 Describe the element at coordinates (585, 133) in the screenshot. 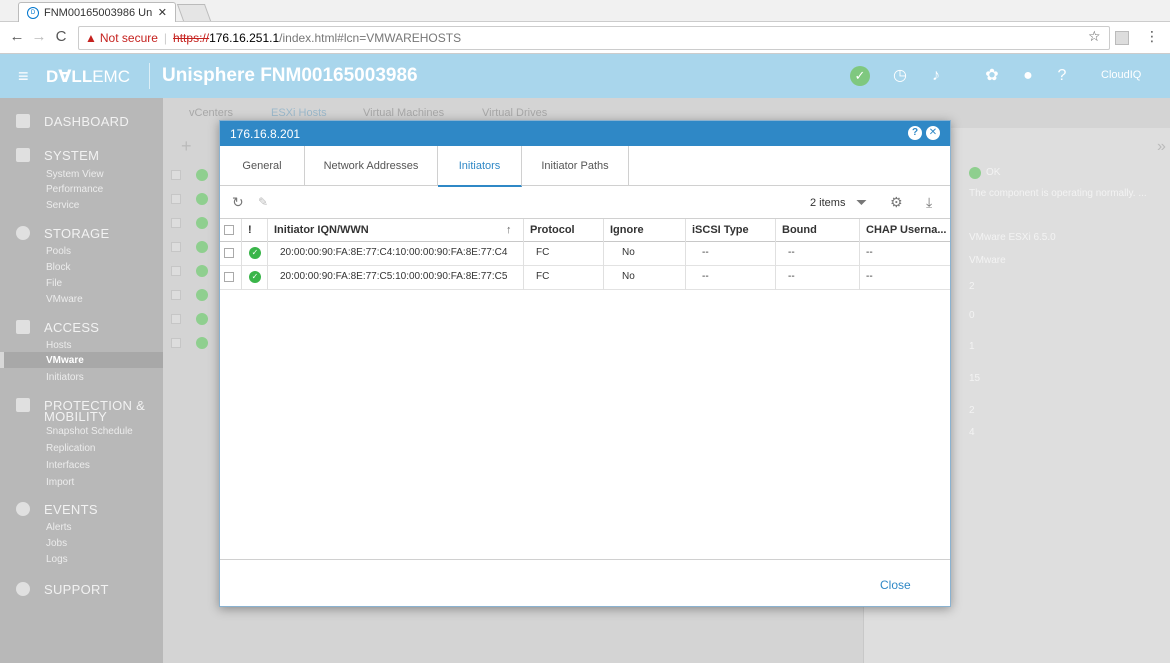

I see `dialog-header: 176.16.8.201 ? ✕` at that location.